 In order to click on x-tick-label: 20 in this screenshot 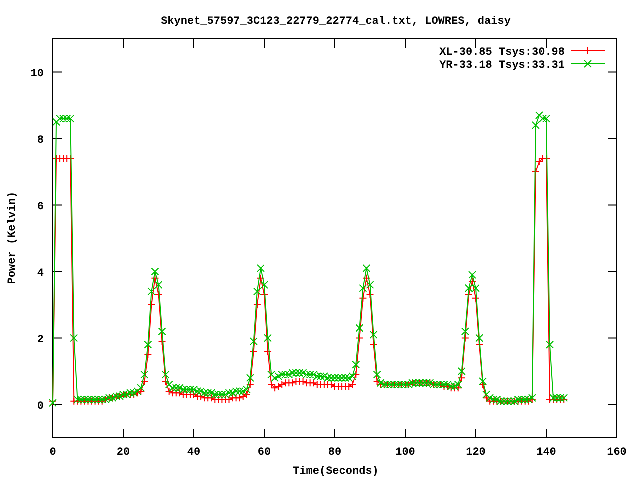, I will do `click(123, 453)`.